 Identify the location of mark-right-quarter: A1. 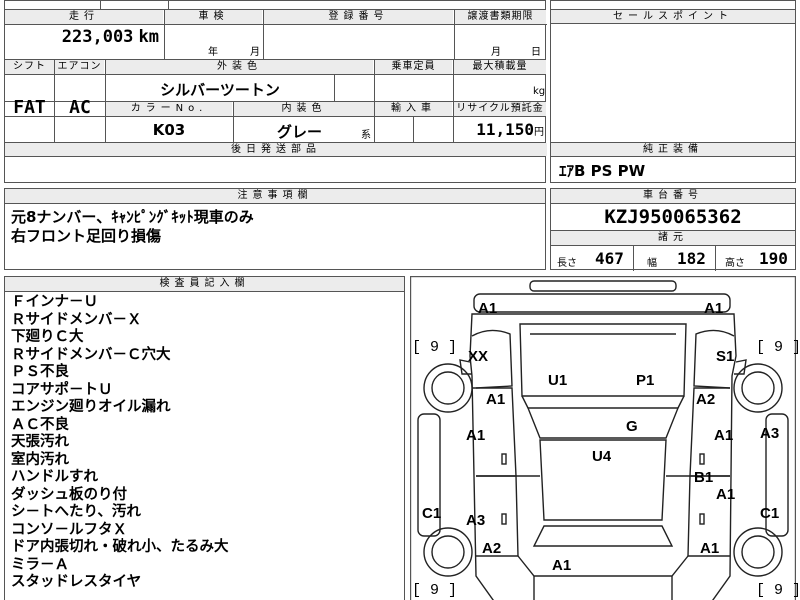
(710, 548).